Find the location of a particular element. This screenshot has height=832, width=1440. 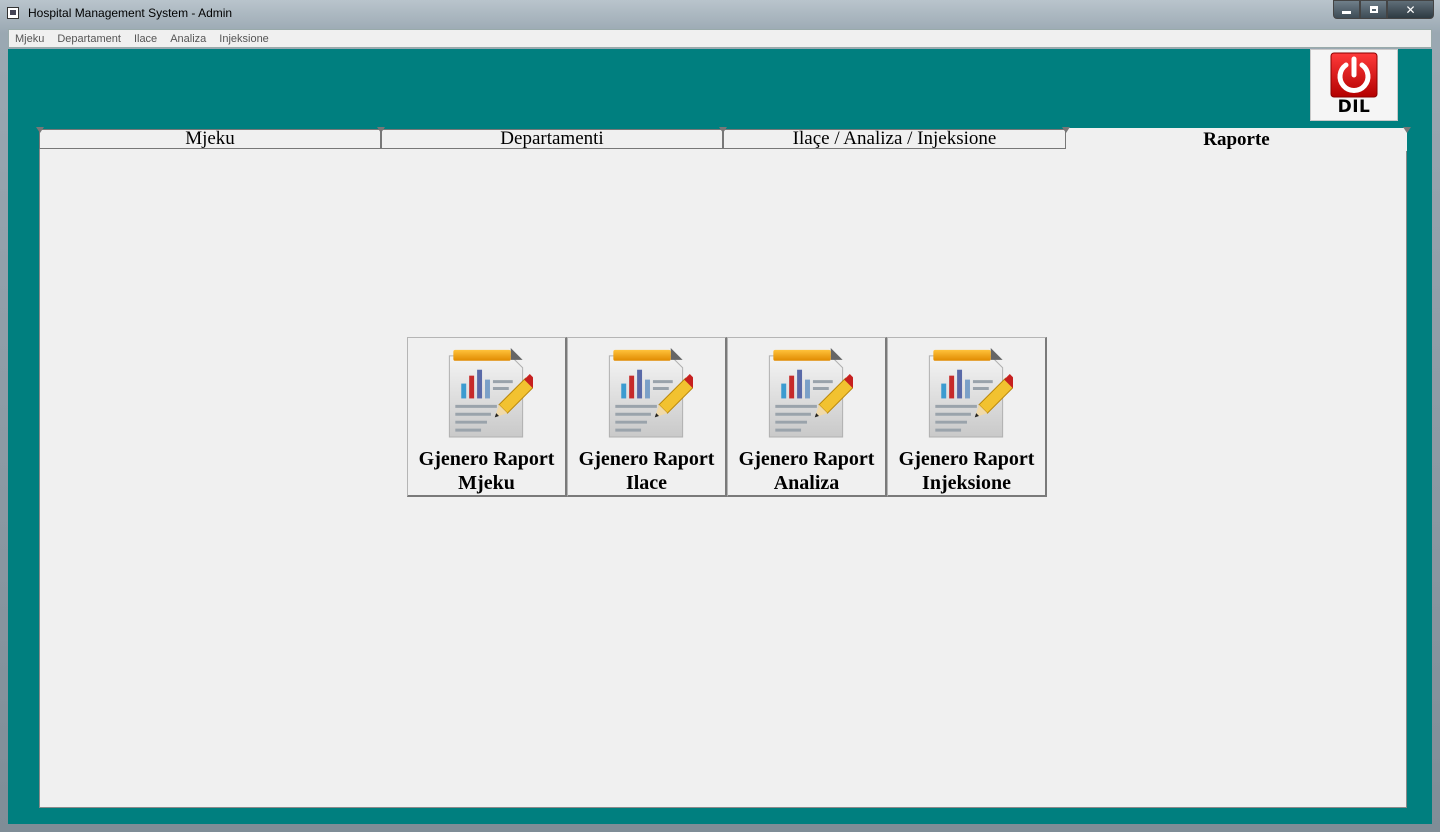

title-bar: Hospital Management System - Admin ✕ is located at coordinates (720, 14).